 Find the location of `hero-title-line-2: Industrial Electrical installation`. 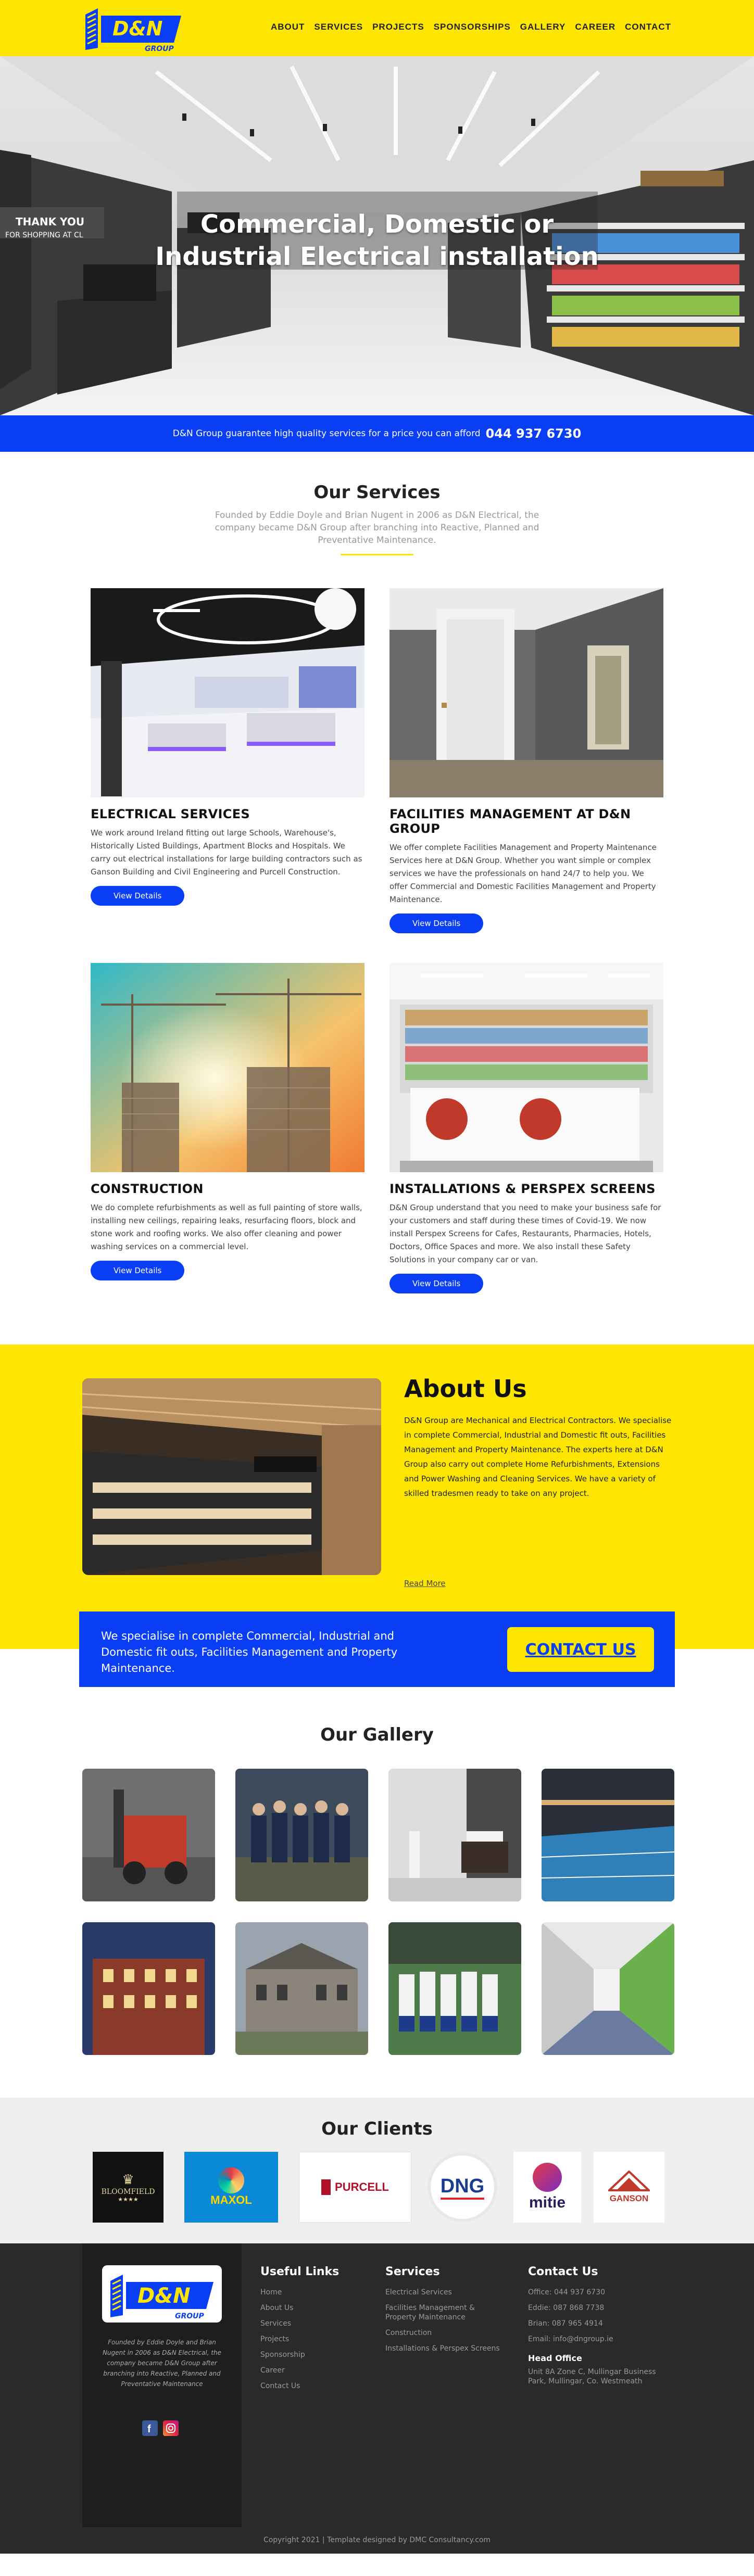

hero-title-line-2: Industrial Electrical installation is located at coordinates (377, 256).